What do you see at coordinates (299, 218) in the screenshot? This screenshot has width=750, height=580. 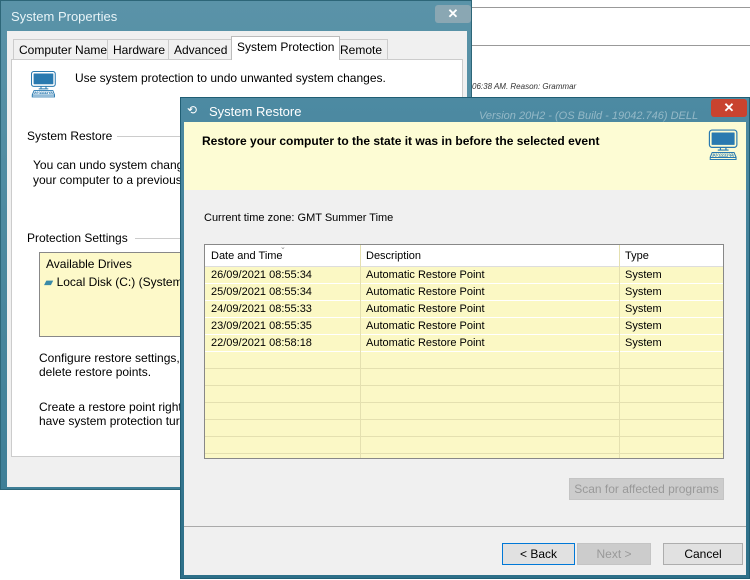 I see `timezone-label: Current time zone: GMT Summer Time` at bounding box center [299, 218].